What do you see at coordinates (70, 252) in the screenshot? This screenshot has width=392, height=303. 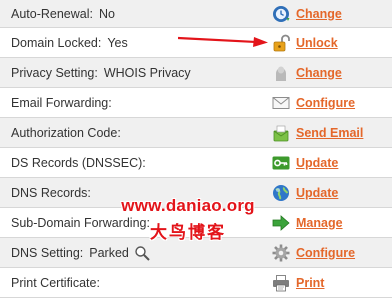 I see `dns-setting-label: DNS Setting: Parked` at bounding box center [70, 252].